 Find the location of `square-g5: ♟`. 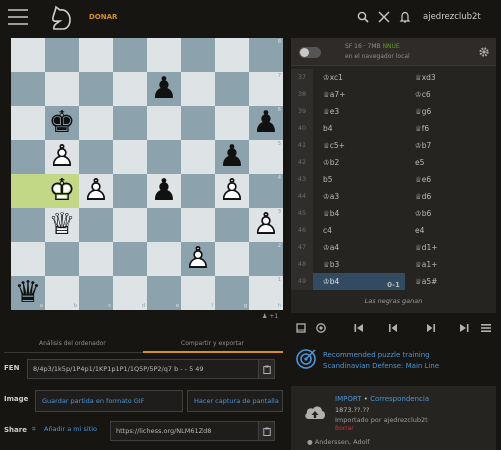

square-g5: ♟ is located at coordinates (232, 157).